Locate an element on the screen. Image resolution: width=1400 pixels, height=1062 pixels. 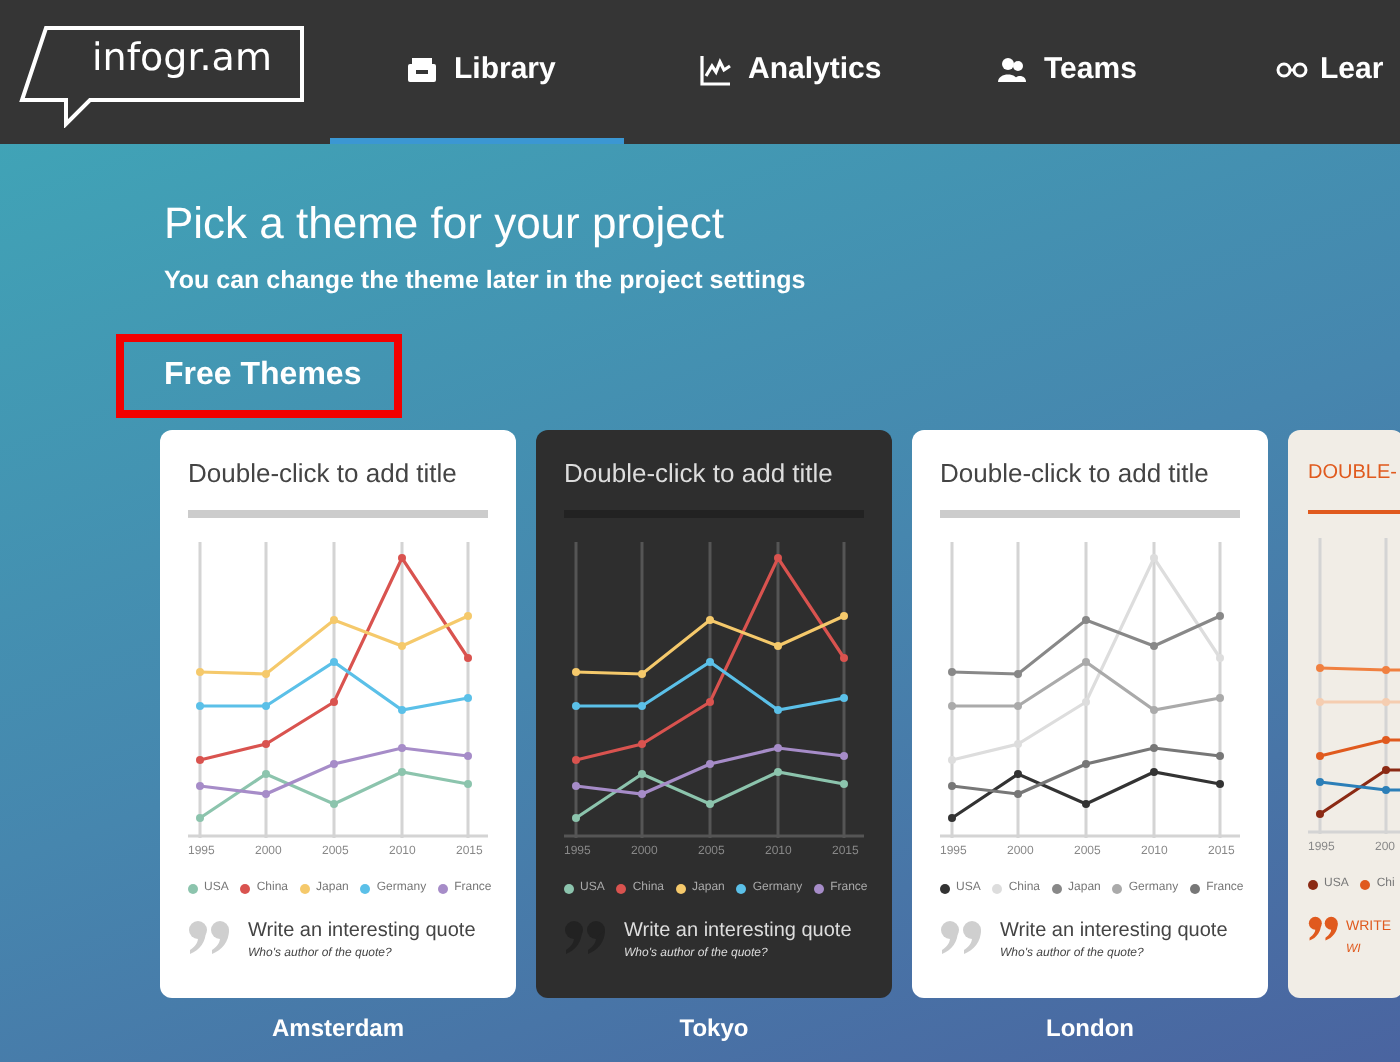
tray-icon is located at coordinates (422, 69).